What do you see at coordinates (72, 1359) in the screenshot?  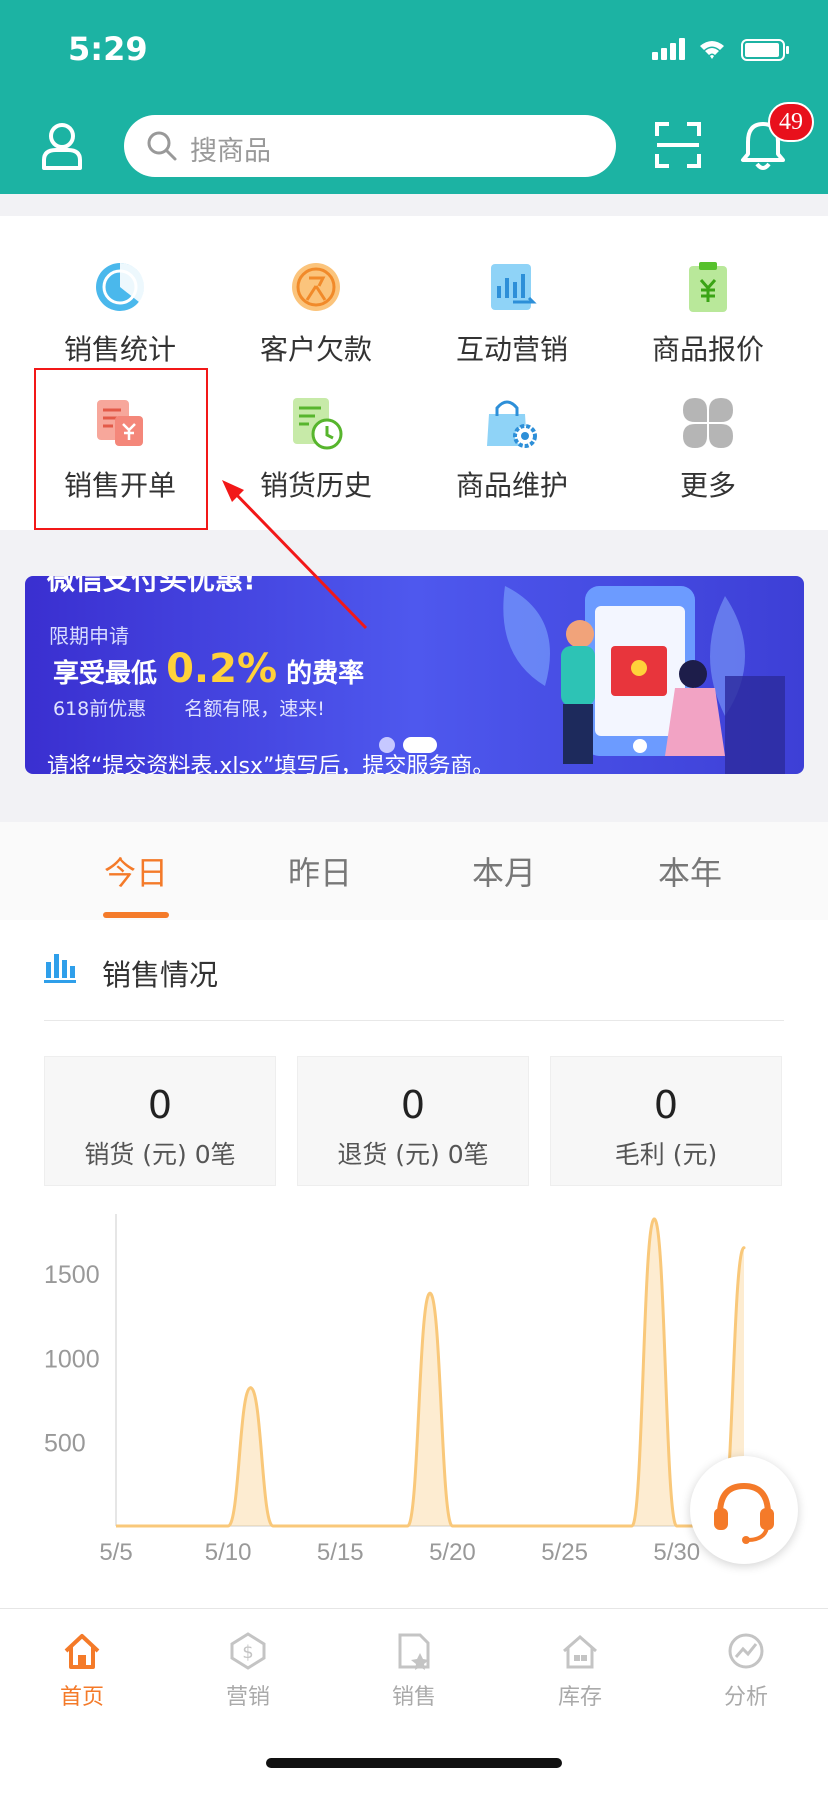 I see `y-tick-label: 1000` at bounding box center [72, 1359].